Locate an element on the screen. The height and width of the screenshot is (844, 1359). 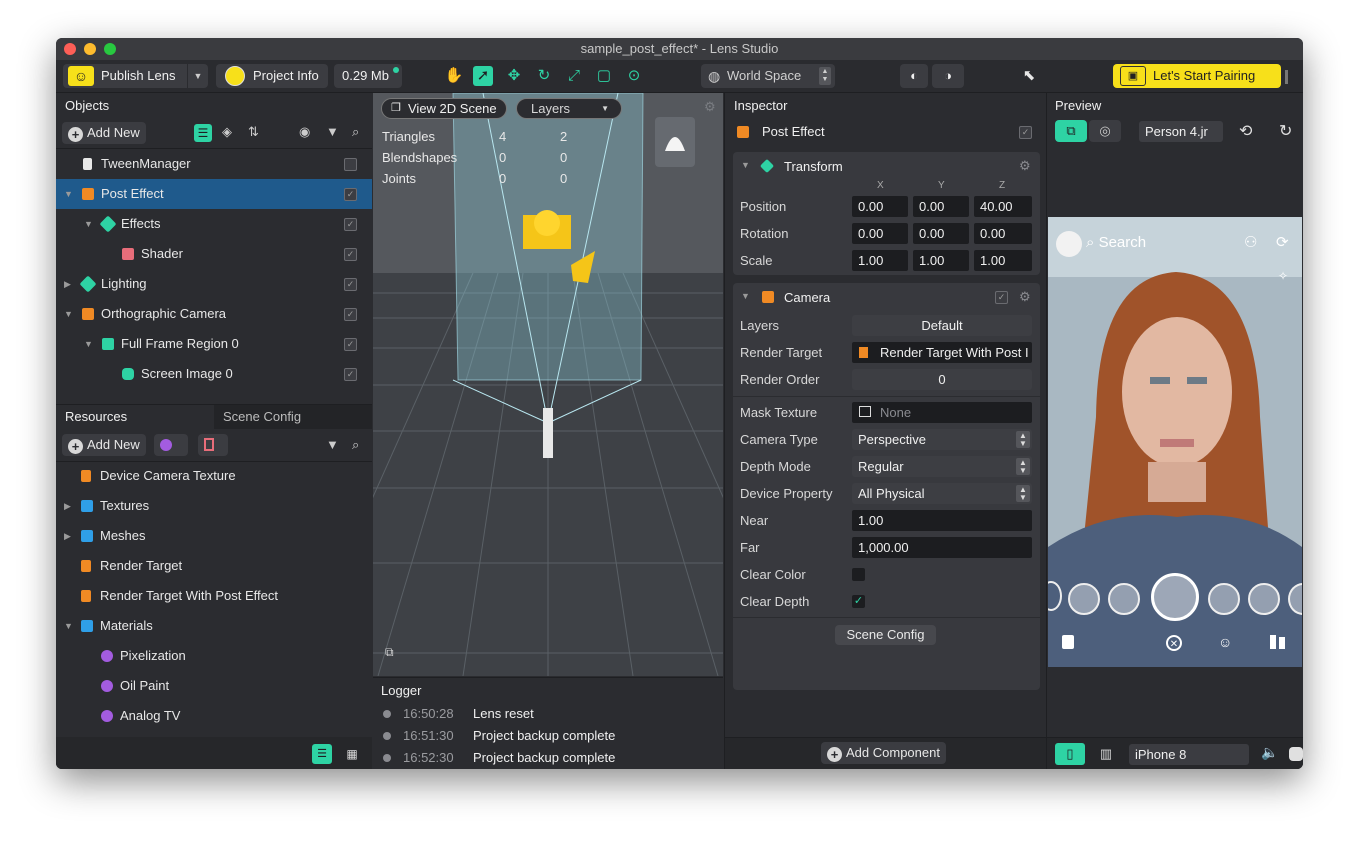
scale-tool-icon: ⤢ is located at coordinates (574, 76).